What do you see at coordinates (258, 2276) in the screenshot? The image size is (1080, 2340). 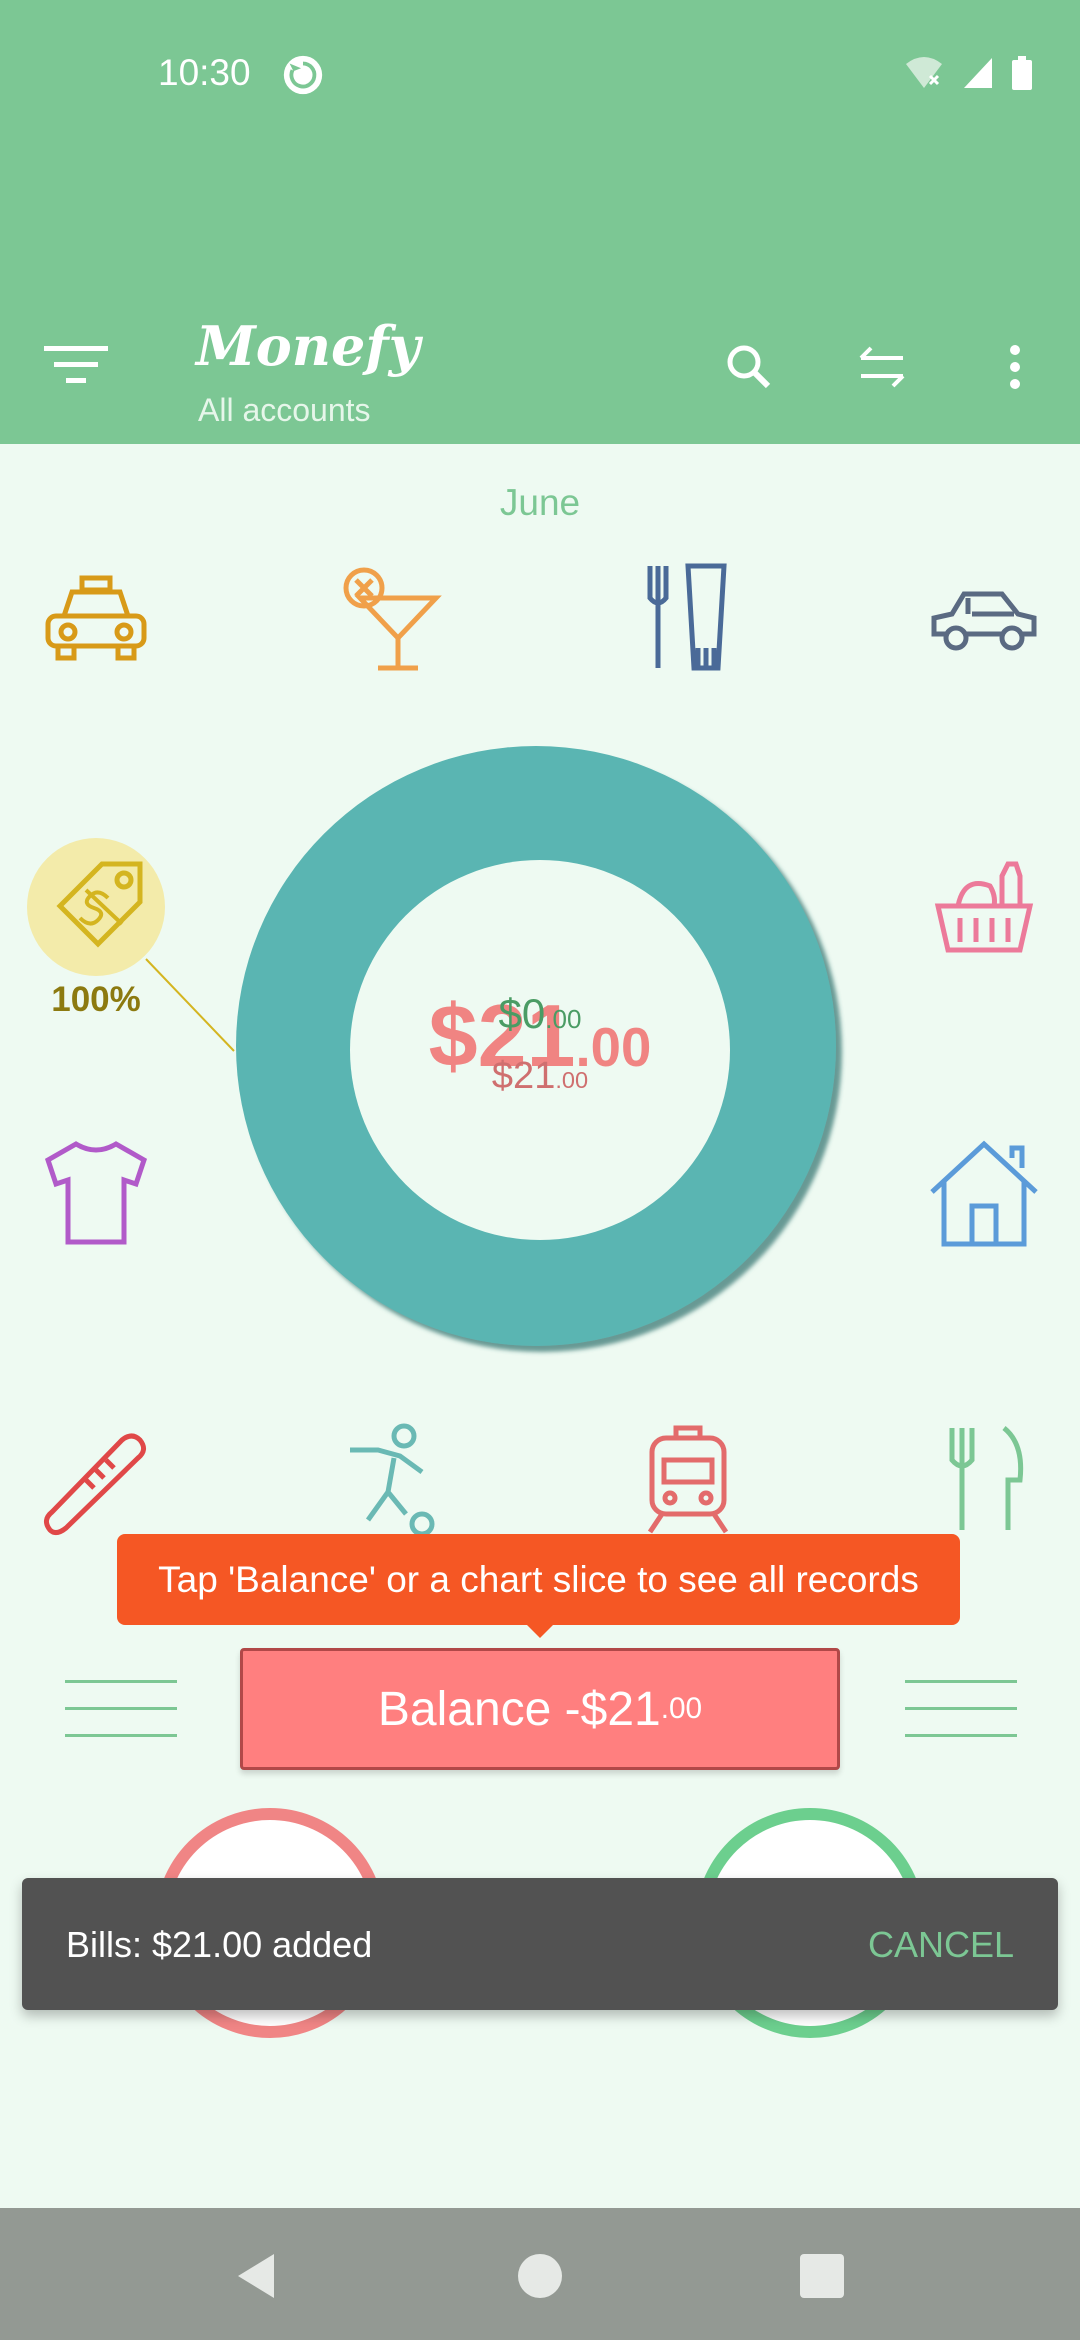 I see `back-icon` at bounding box center [258, 2276].